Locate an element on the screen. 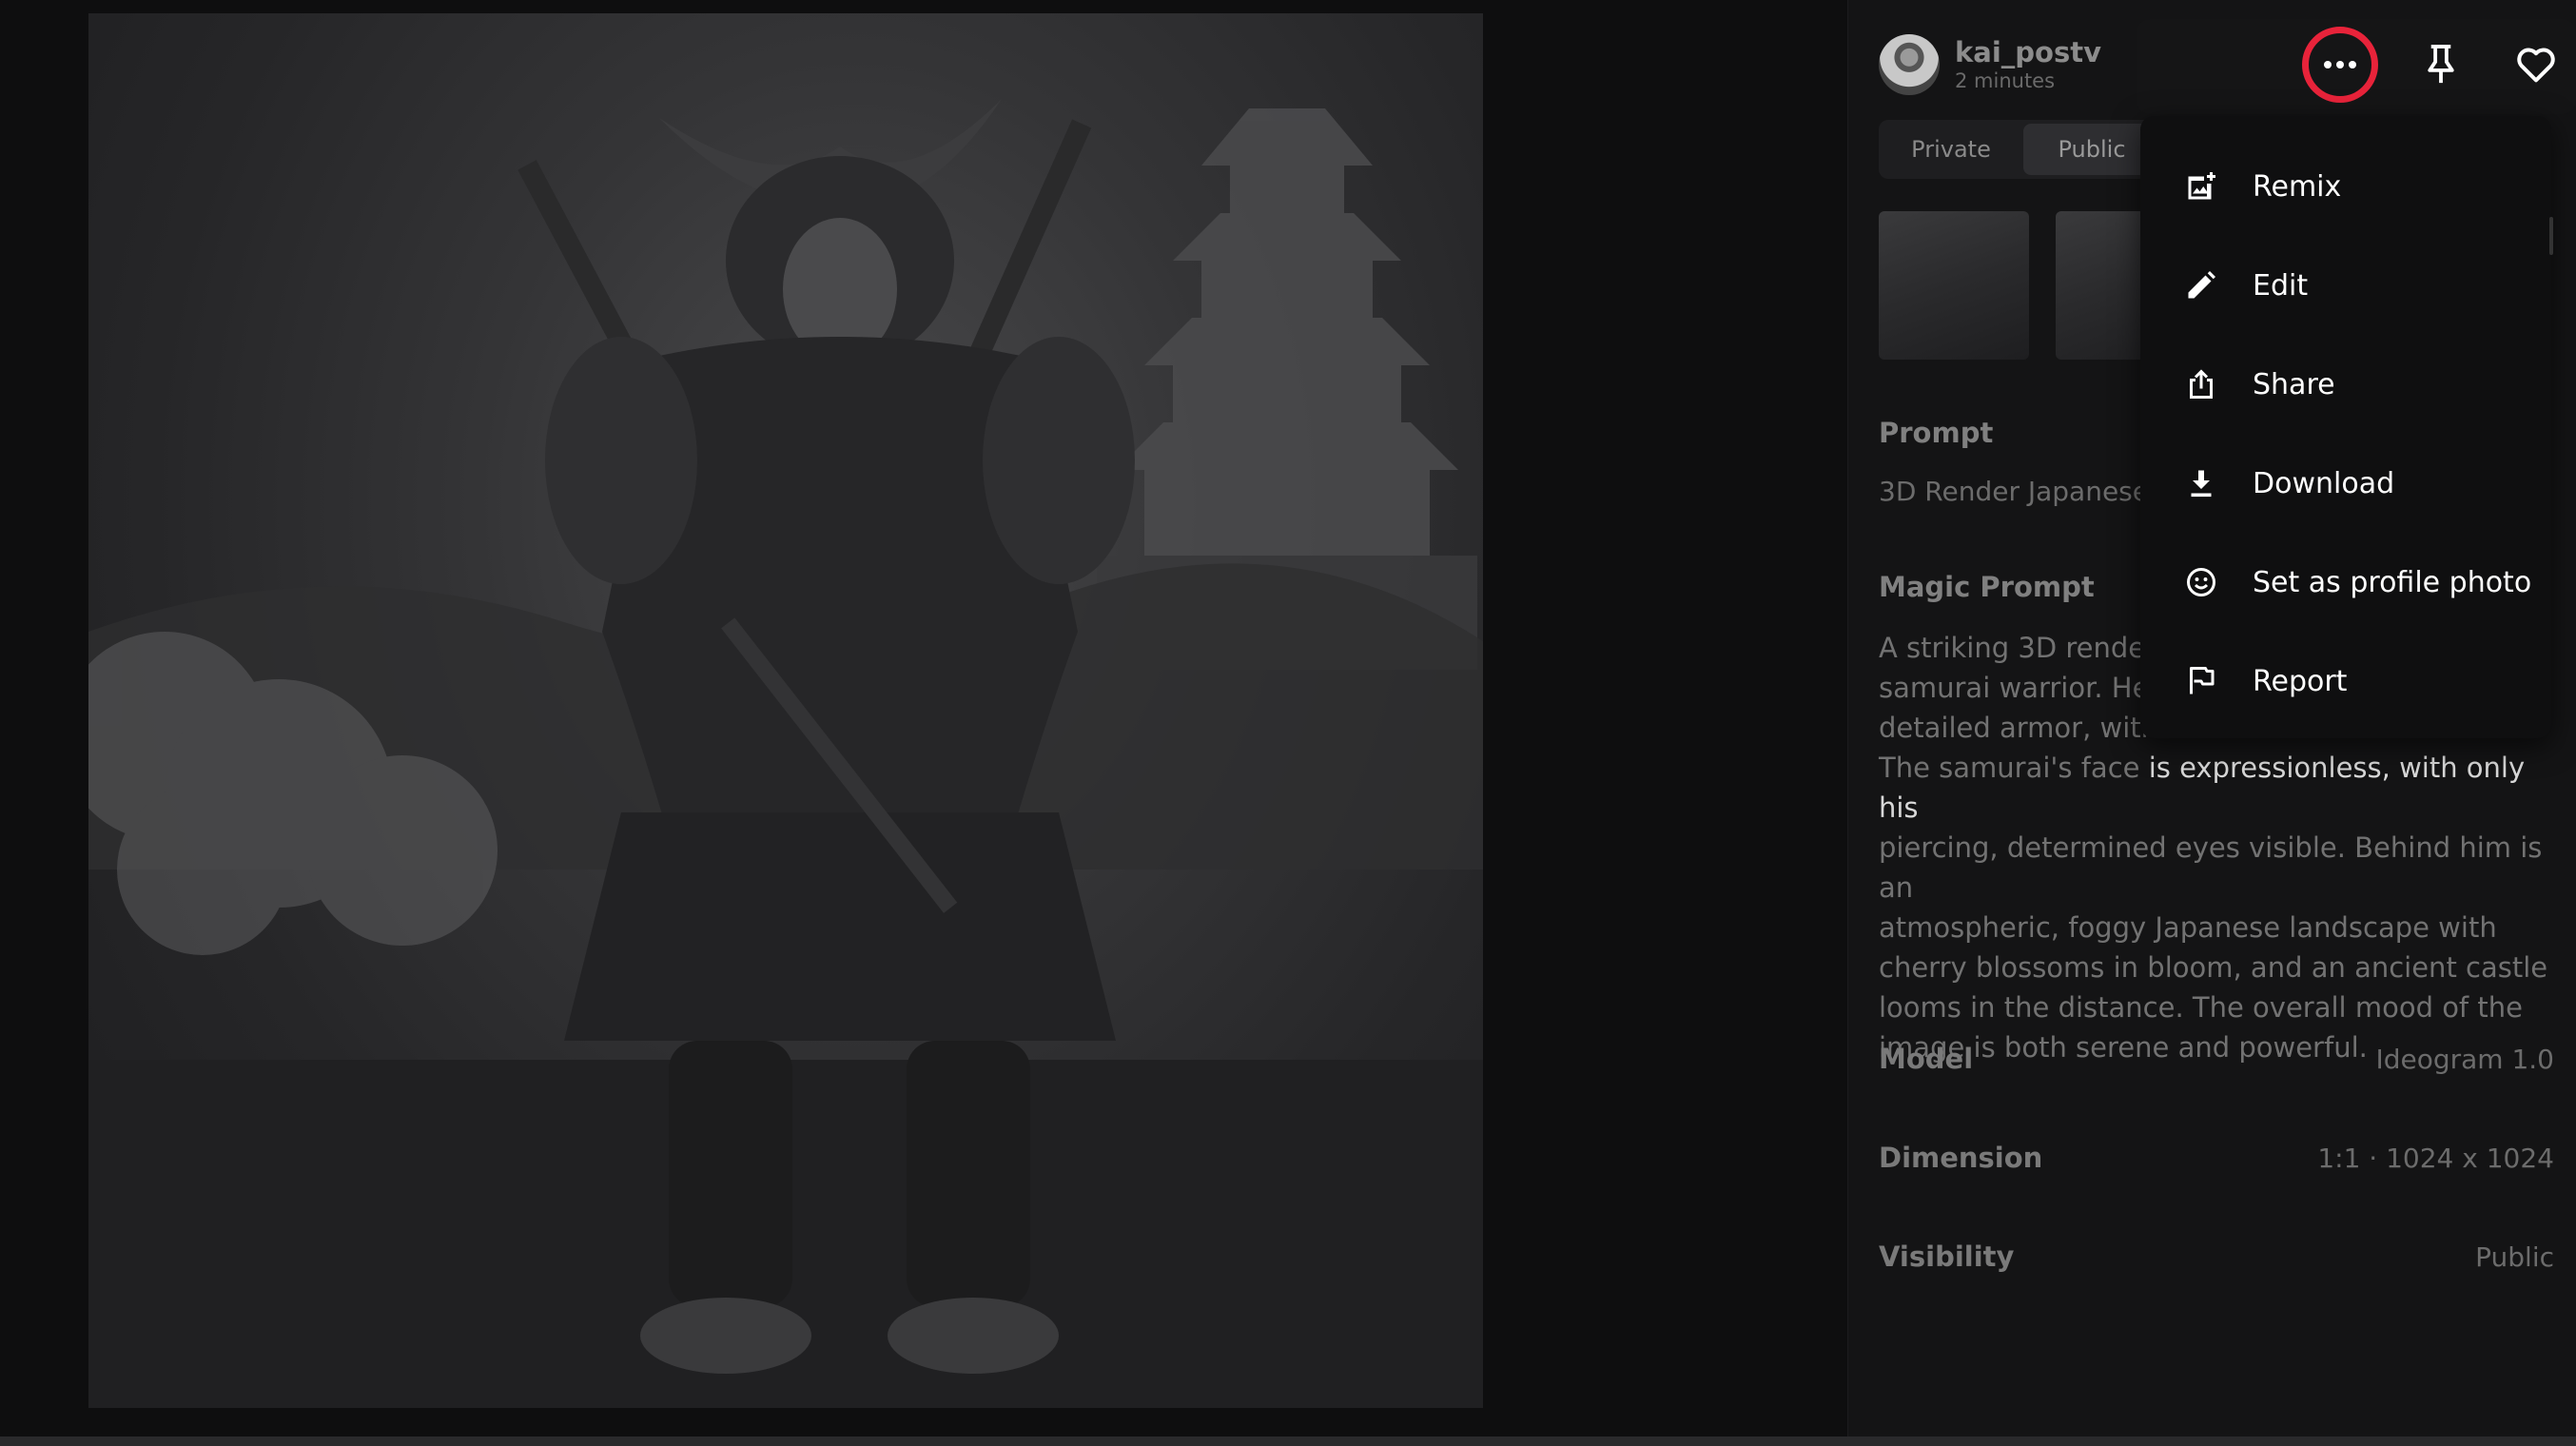 This screenshot has width=2576, height=1446. meta-row-dimension: Dimension 1:1 · 1024 x 1024 is located at coordinates (2216, 1158).